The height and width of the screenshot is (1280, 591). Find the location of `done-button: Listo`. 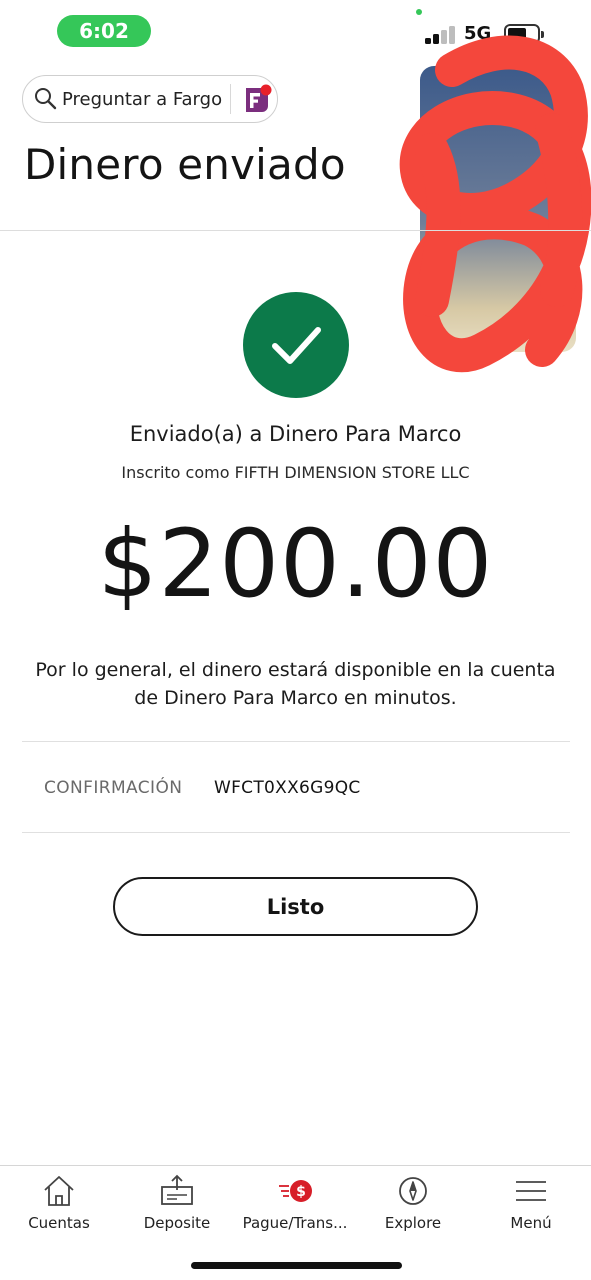

done-button: Listo is located at coordinates (295, 906).